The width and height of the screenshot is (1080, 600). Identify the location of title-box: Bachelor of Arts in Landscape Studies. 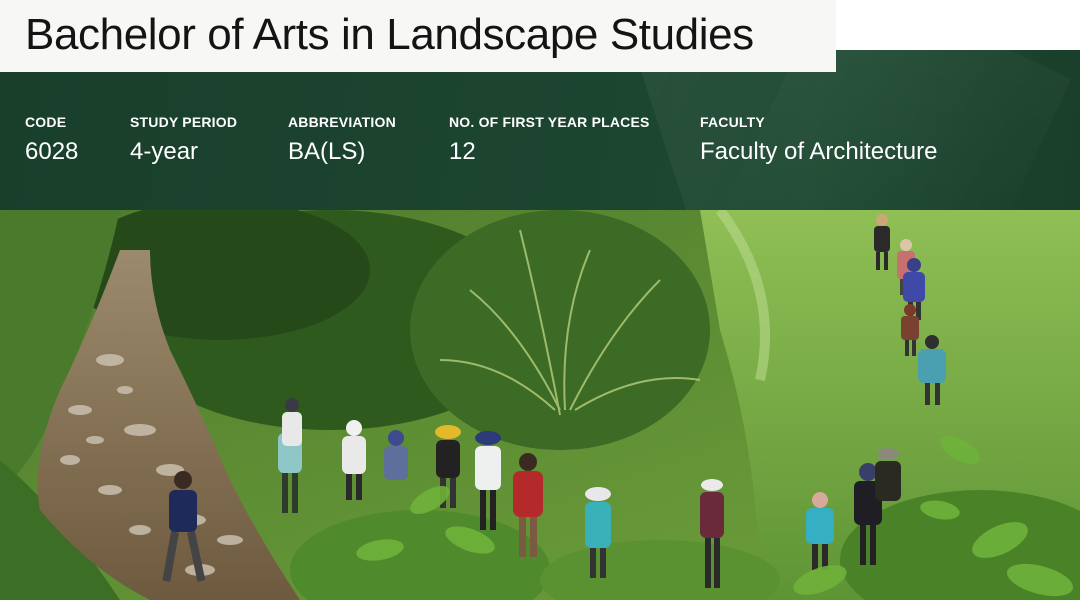
(418, 36).